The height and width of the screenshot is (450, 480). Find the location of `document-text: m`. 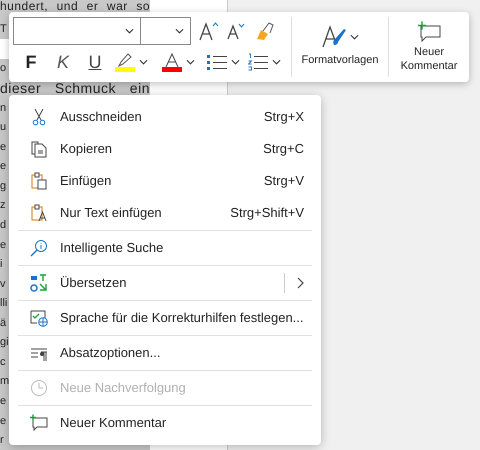

document-text: m is located at coordinates (5, 381).